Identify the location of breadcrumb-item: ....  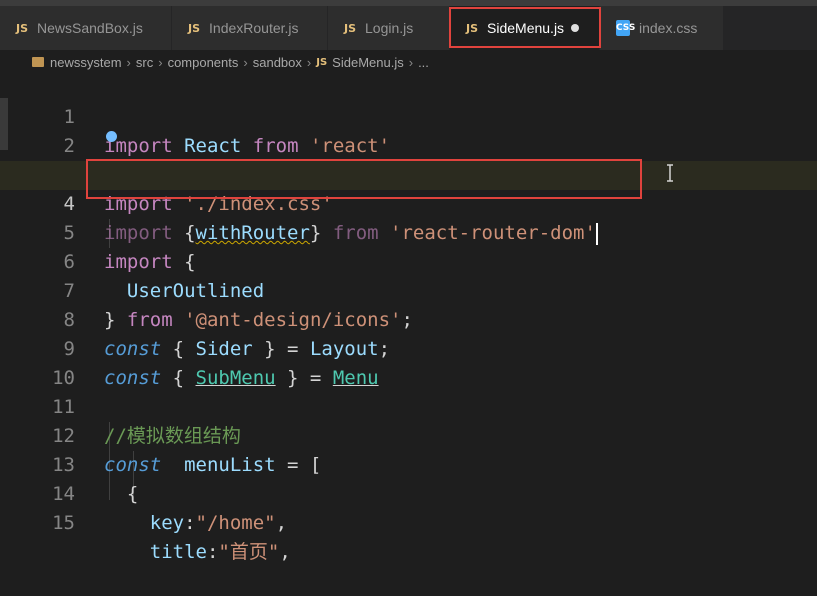
(423, 62).